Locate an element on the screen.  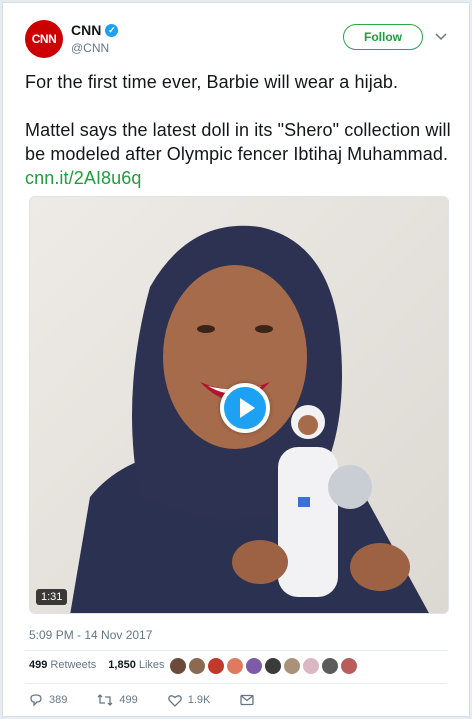
like-button: 1.9K is located at coordinates (189, 700).